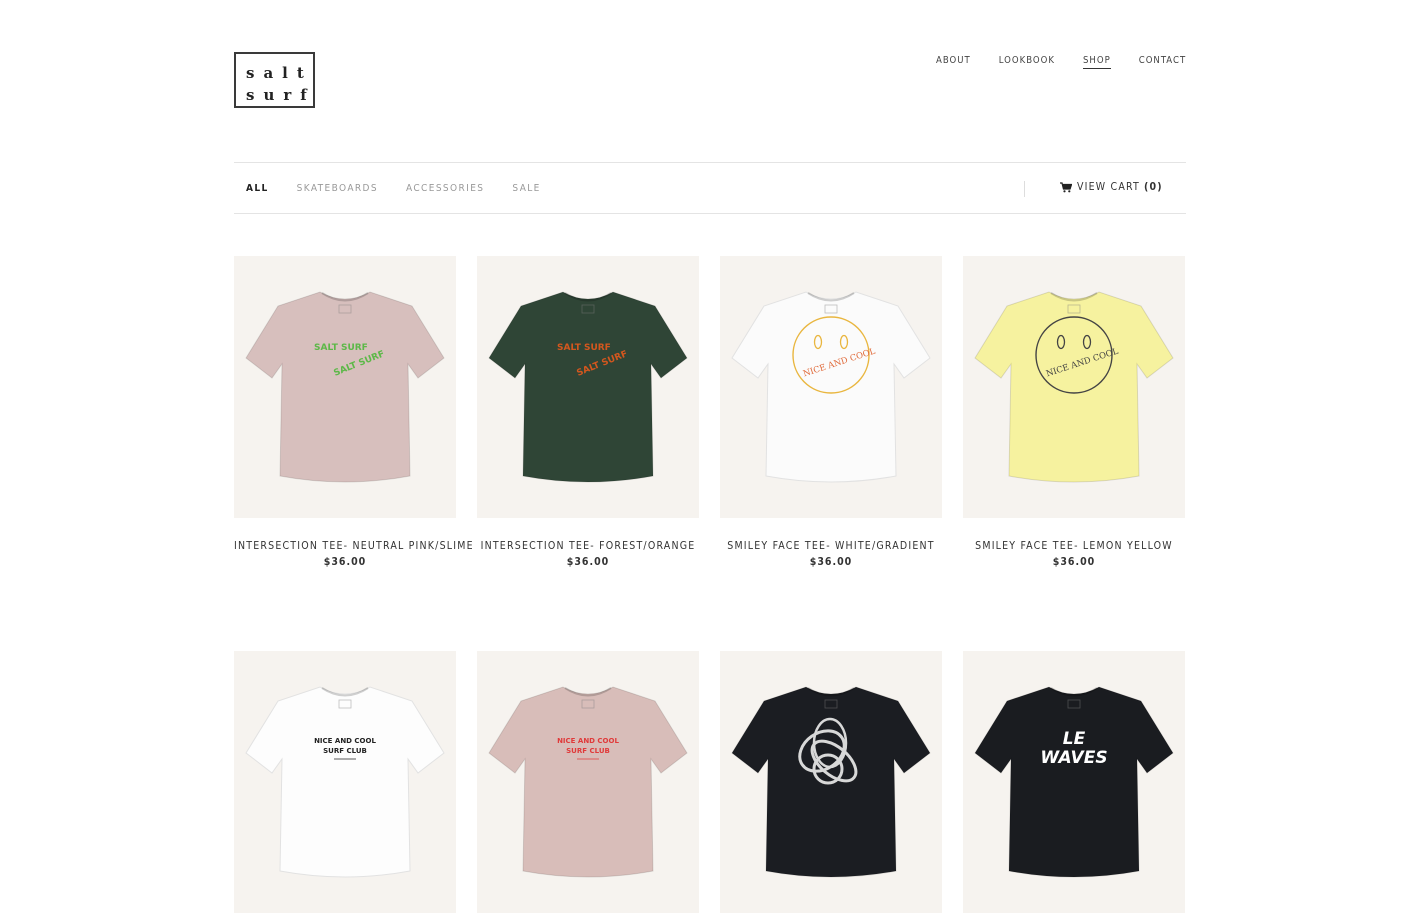 This screenshot has height=913, width=1422. I want to click on nav-lookbook: LOOKBOOK, so click(1027, 62).